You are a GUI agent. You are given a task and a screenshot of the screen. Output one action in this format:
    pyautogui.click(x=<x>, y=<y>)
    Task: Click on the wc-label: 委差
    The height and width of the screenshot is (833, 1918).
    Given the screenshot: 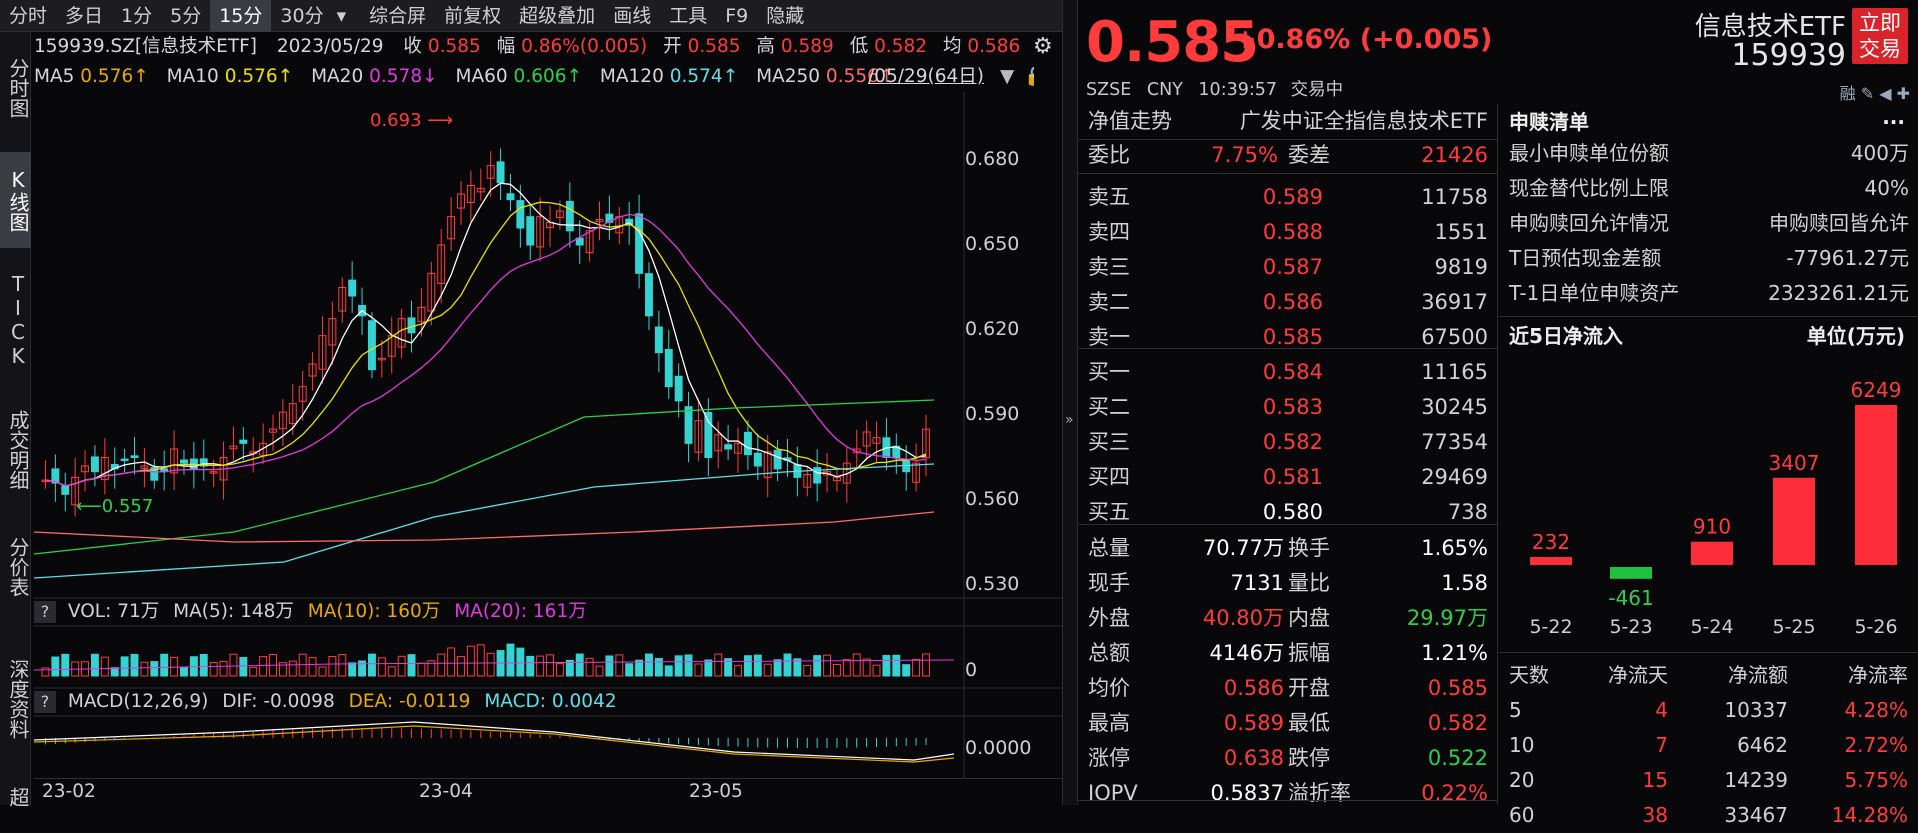 What is the action you would take?
    pyautogui.click(x=1309, y=155)
    